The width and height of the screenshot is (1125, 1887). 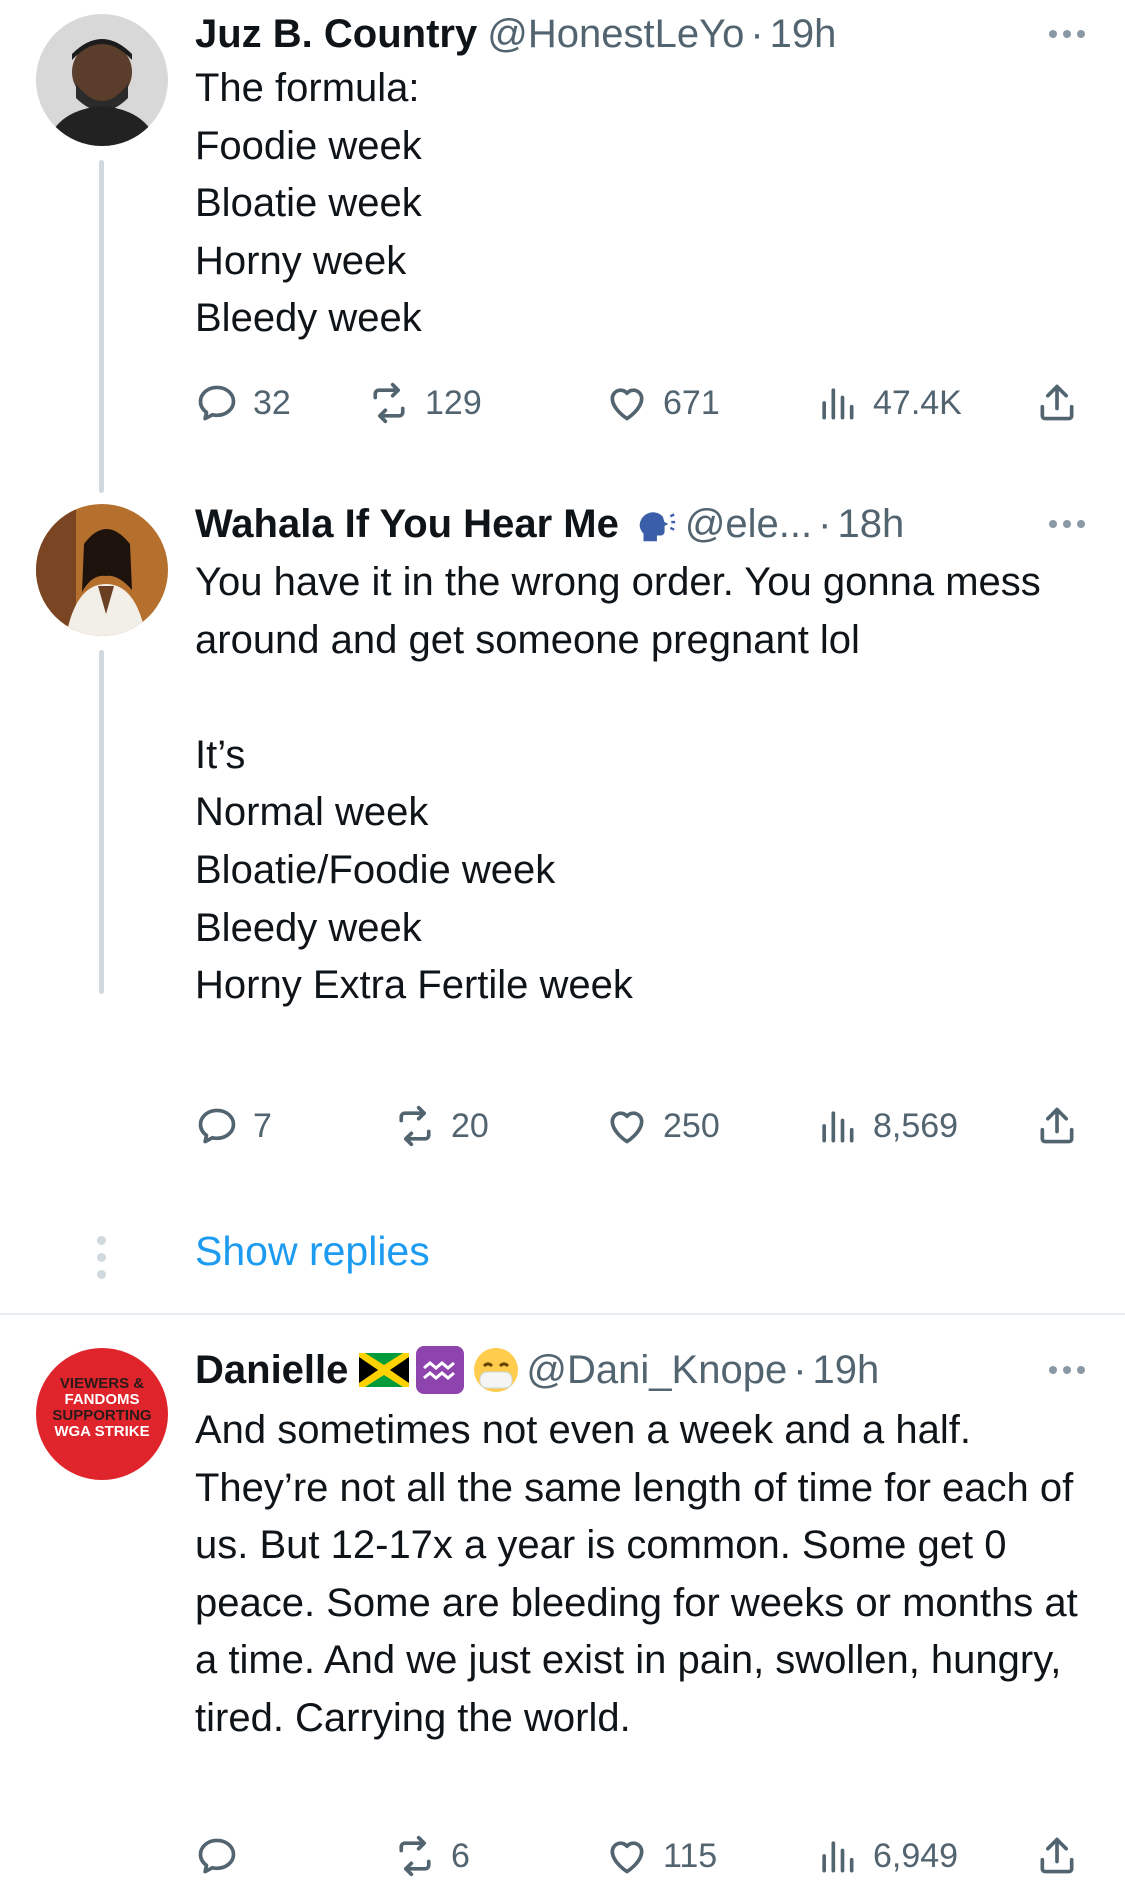 I want to click on view-count: 47.4K, so click(x=917, y=402).